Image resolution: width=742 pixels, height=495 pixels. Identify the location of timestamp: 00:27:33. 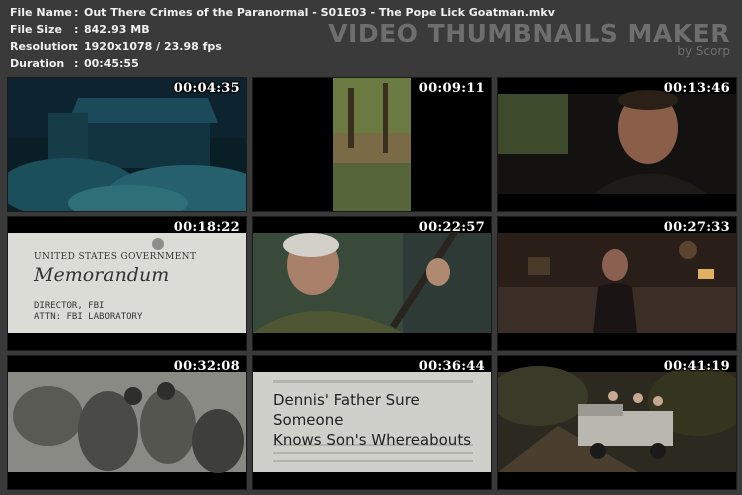
(696, 227).